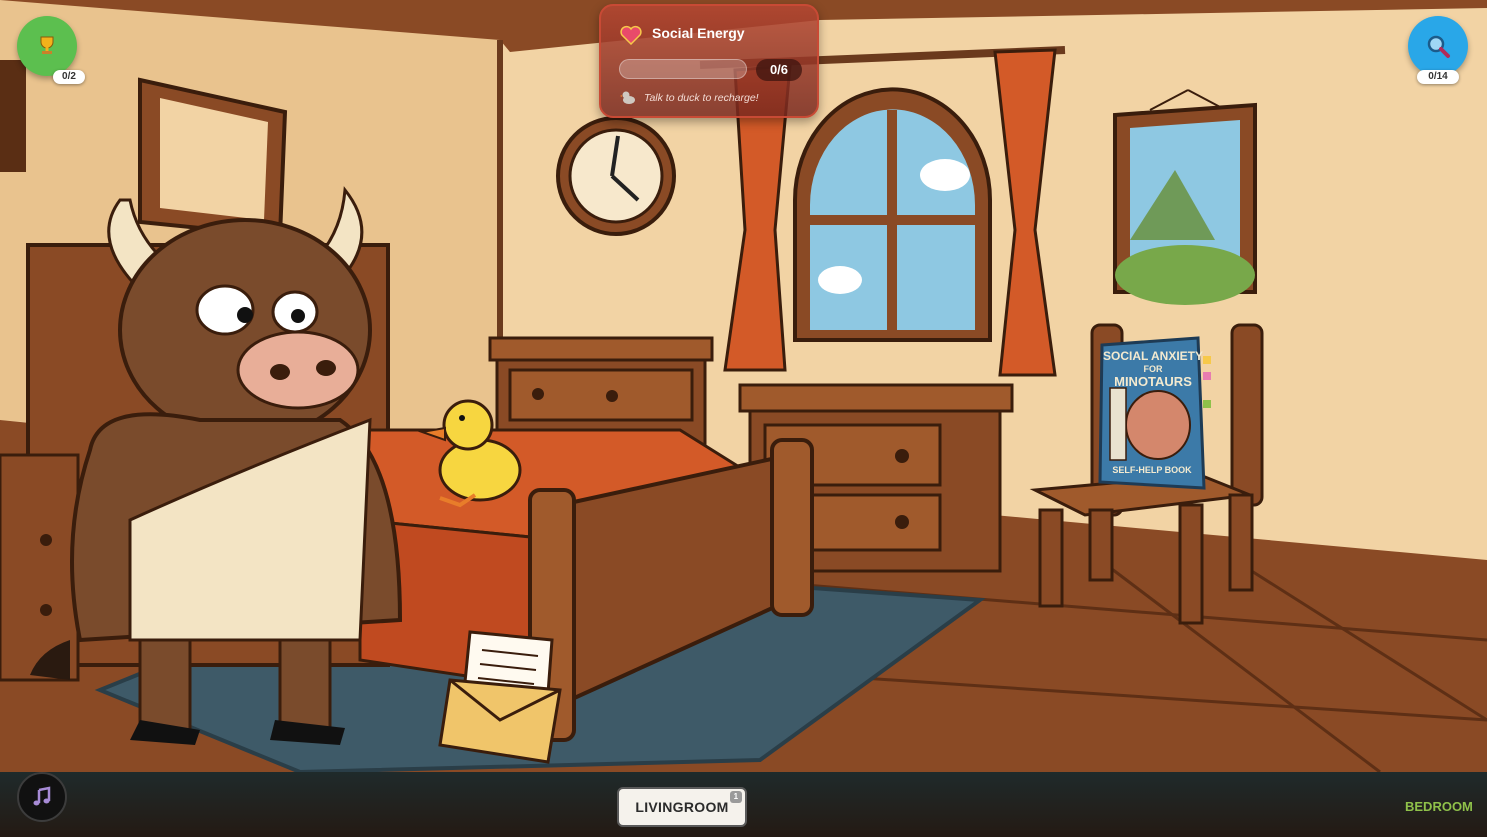 The image size is (1487, 837). I want to click on heart-icon, so click(631, 35).